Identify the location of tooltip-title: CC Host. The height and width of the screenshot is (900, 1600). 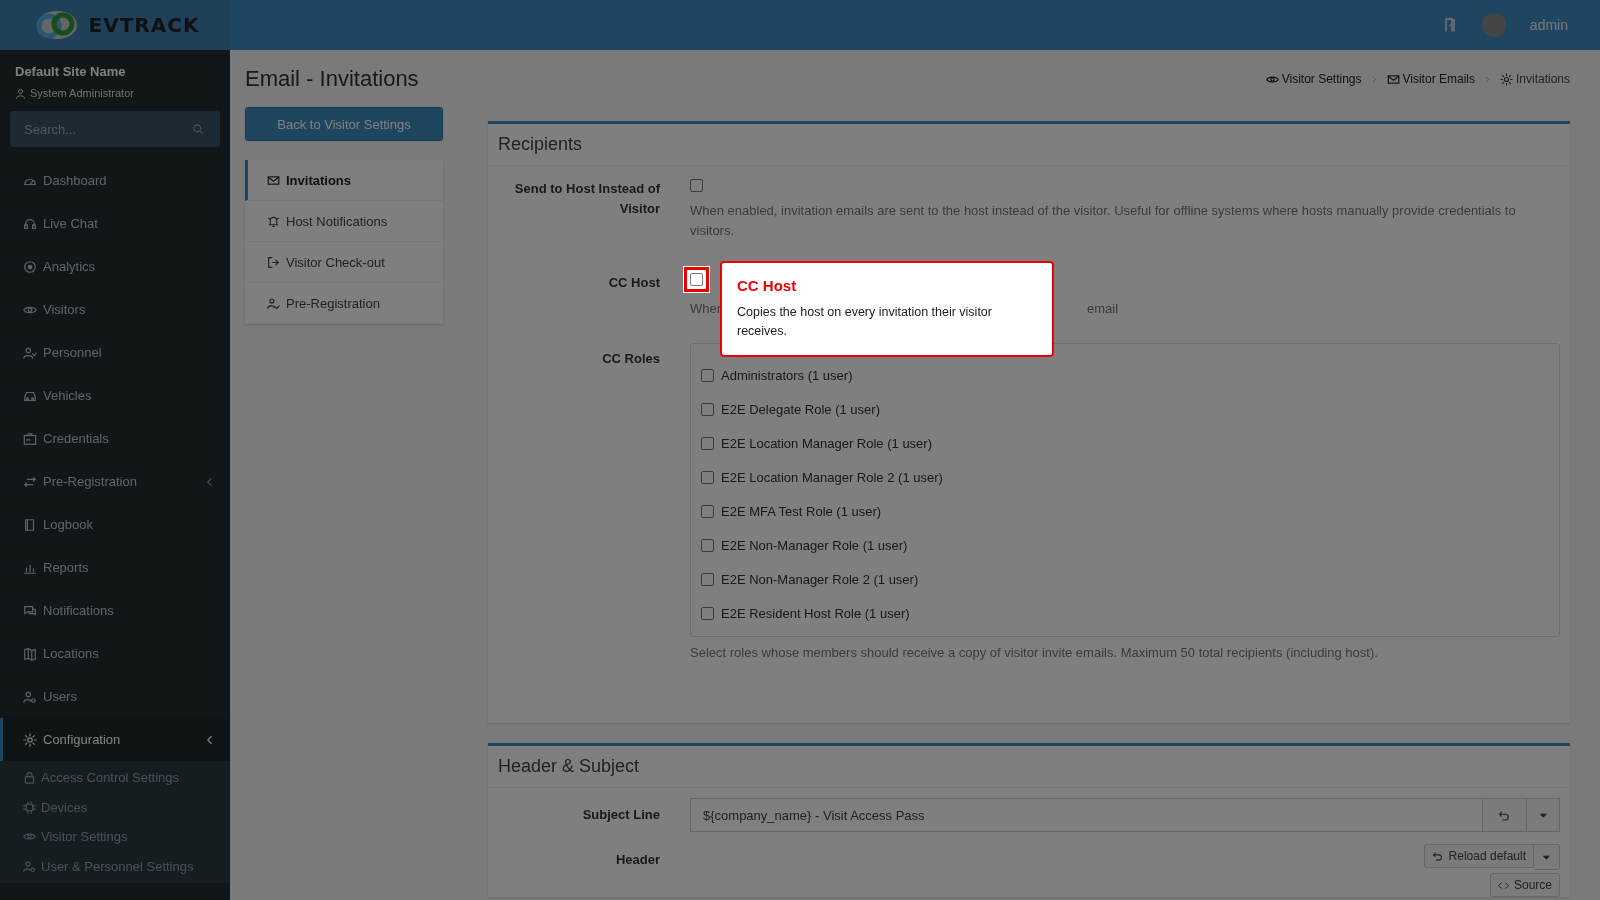
(767, 285).